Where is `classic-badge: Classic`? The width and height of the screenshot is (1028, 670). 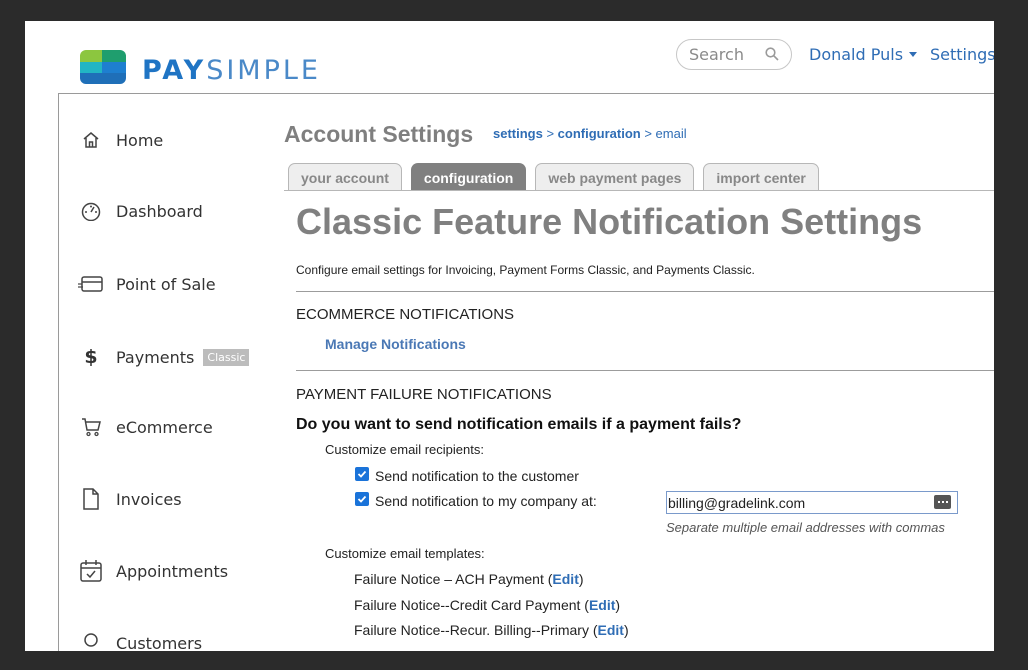 classic-badge: Classic is located at coordinates (226, 357).